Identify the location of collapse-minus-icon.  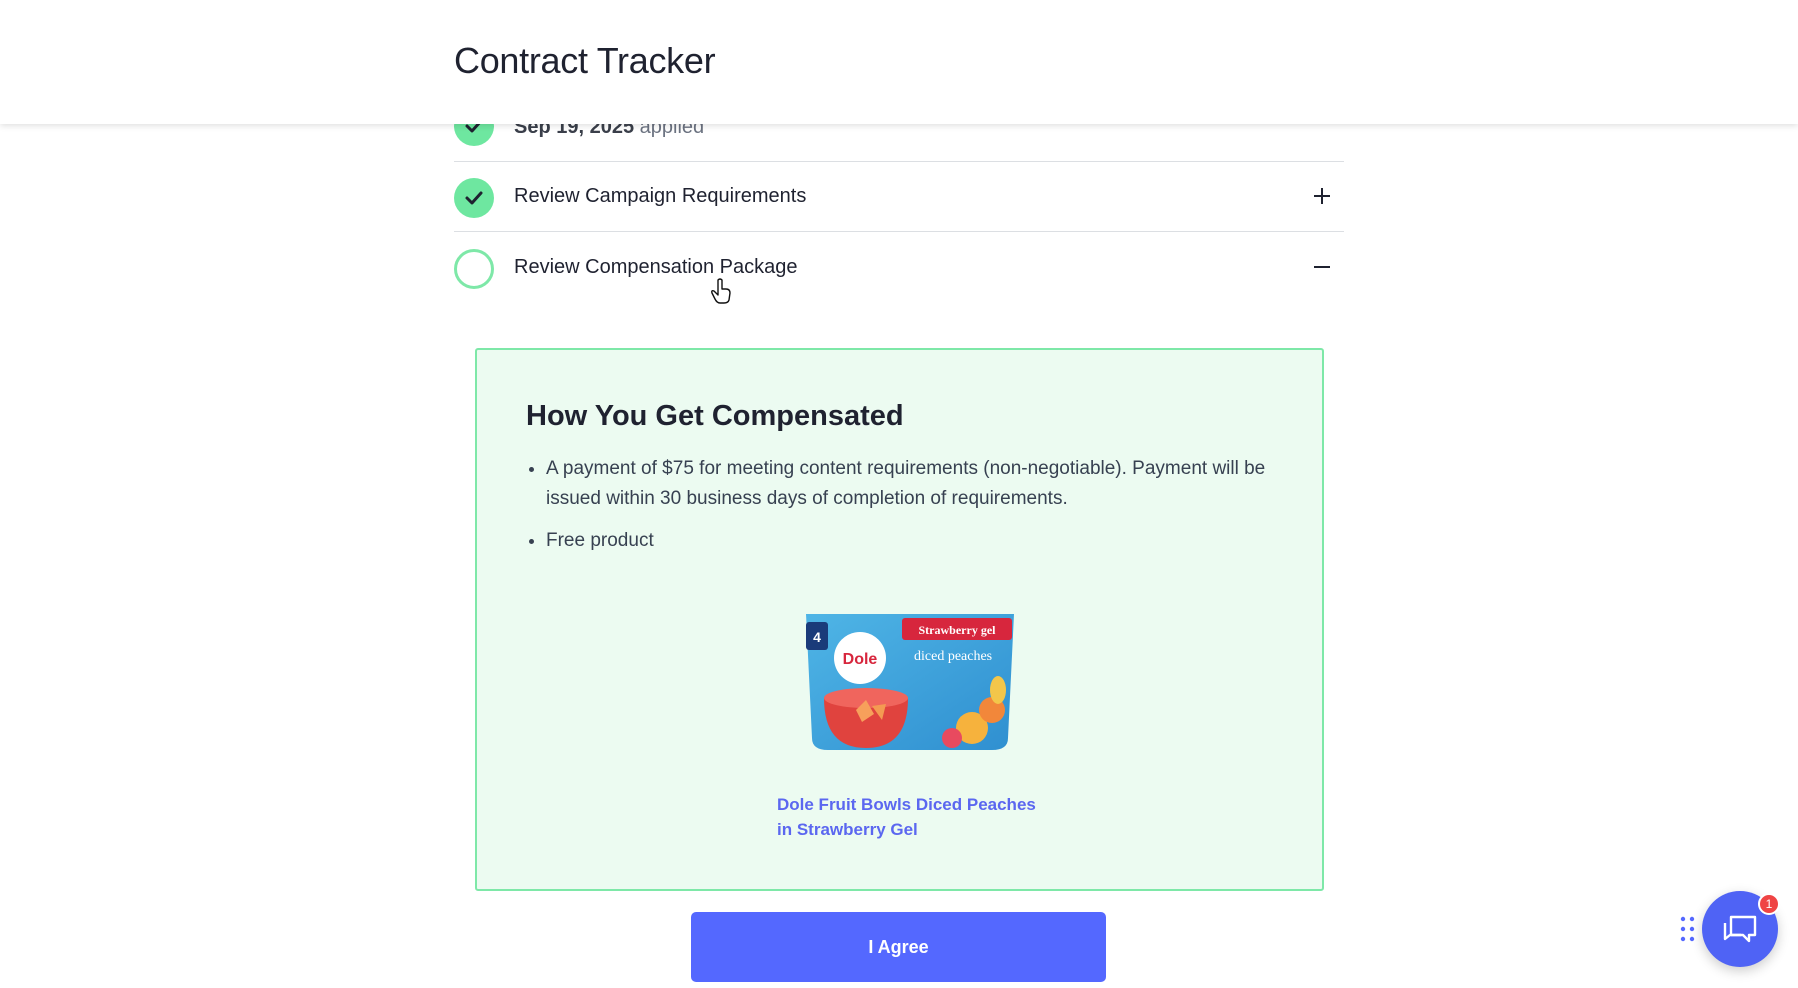
(1322, 267).